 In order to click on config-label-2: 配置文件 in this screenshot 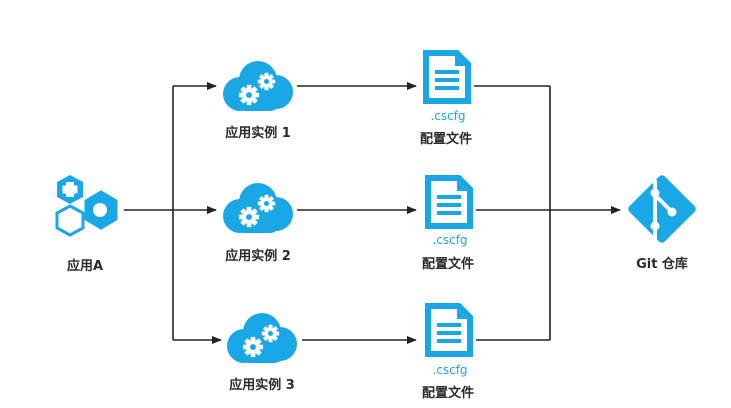, I will do `click(448, 264)`.